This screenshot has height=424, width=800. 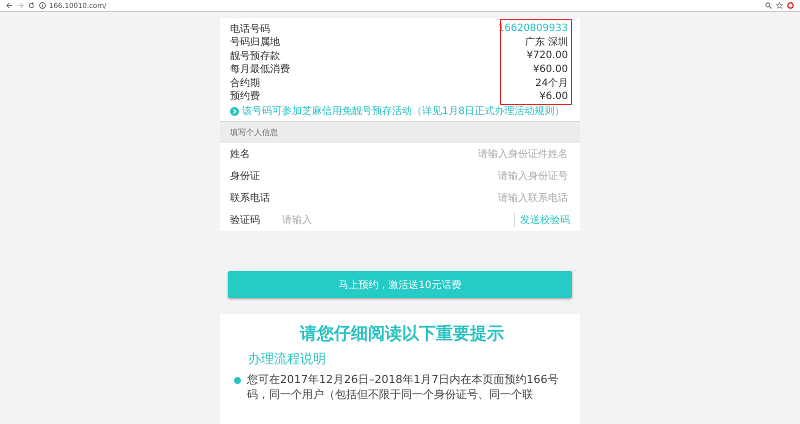 I want to click on field-label: 联系电话, so click(x=250, y=198).